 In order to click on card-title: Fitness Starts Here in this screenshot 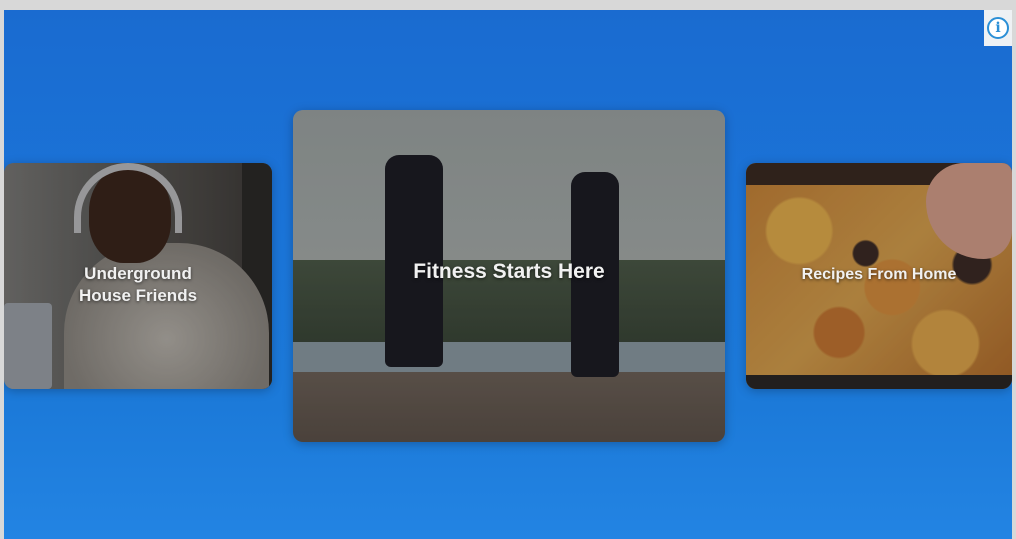, I will do `click(509, 271)`.